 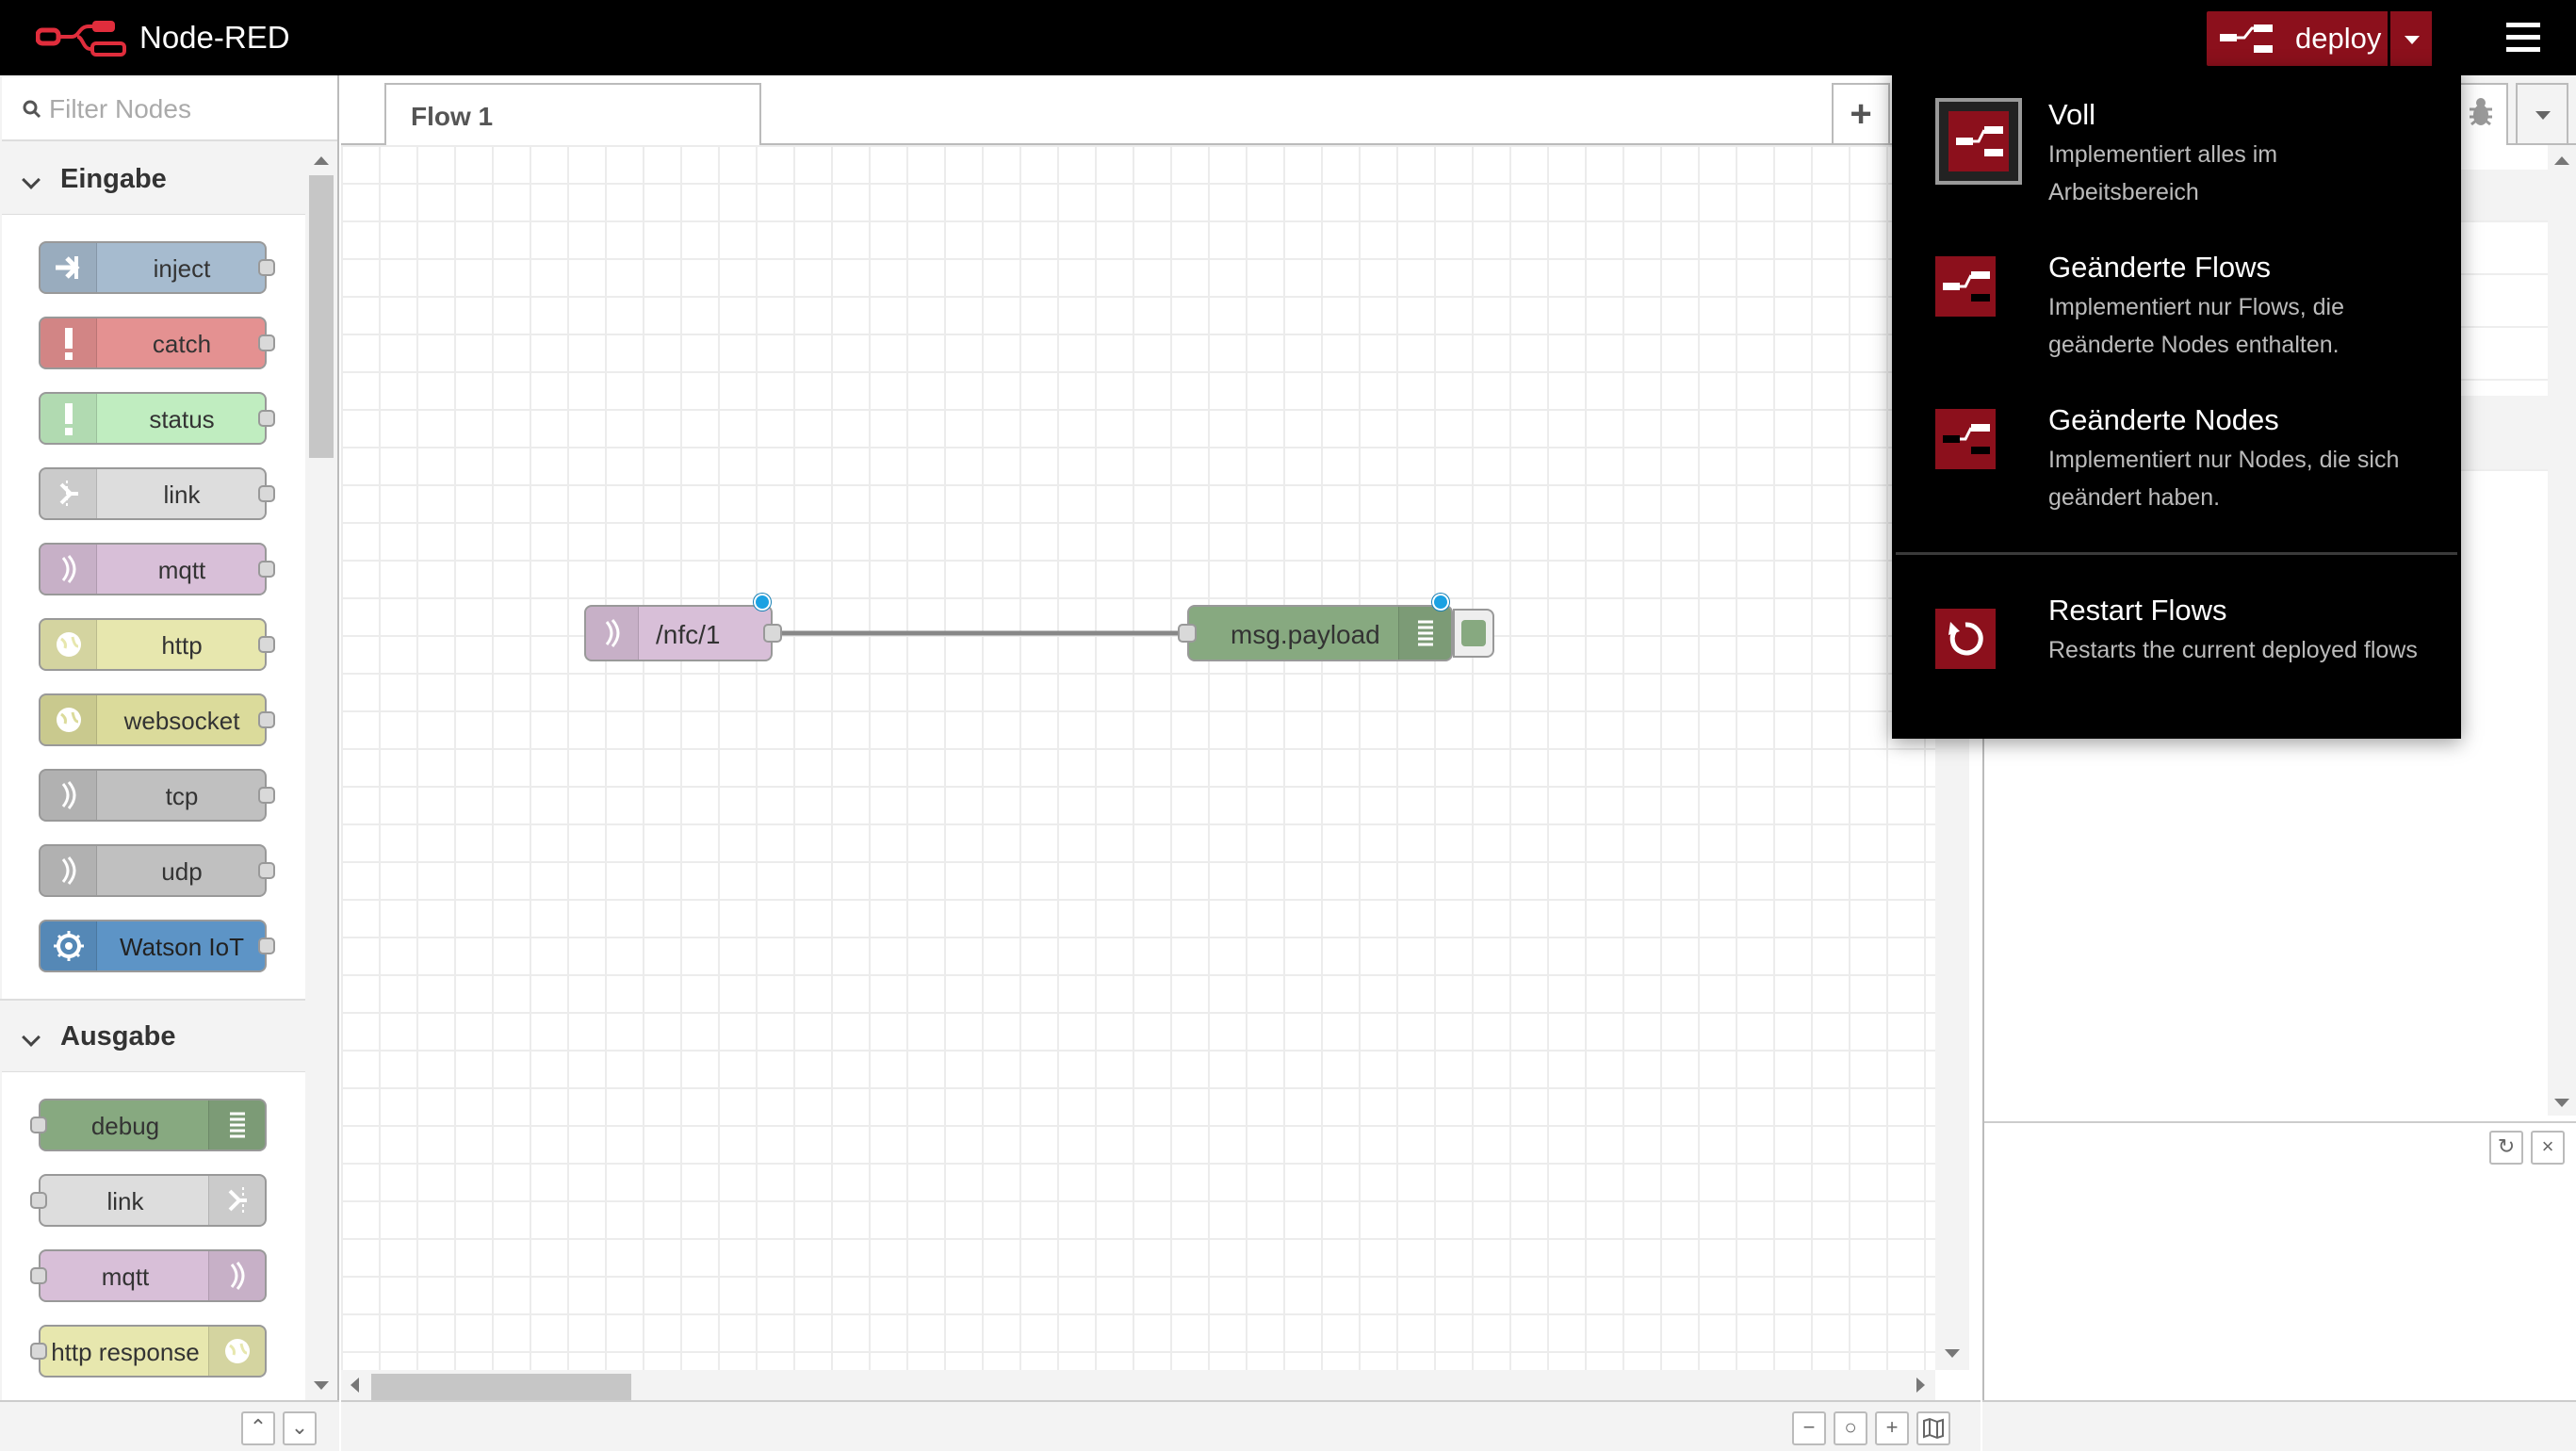 What do you see at coordinates (1965, 639) in the screenshot?
I see `restart-icon` at bounding box center [1965, 639].